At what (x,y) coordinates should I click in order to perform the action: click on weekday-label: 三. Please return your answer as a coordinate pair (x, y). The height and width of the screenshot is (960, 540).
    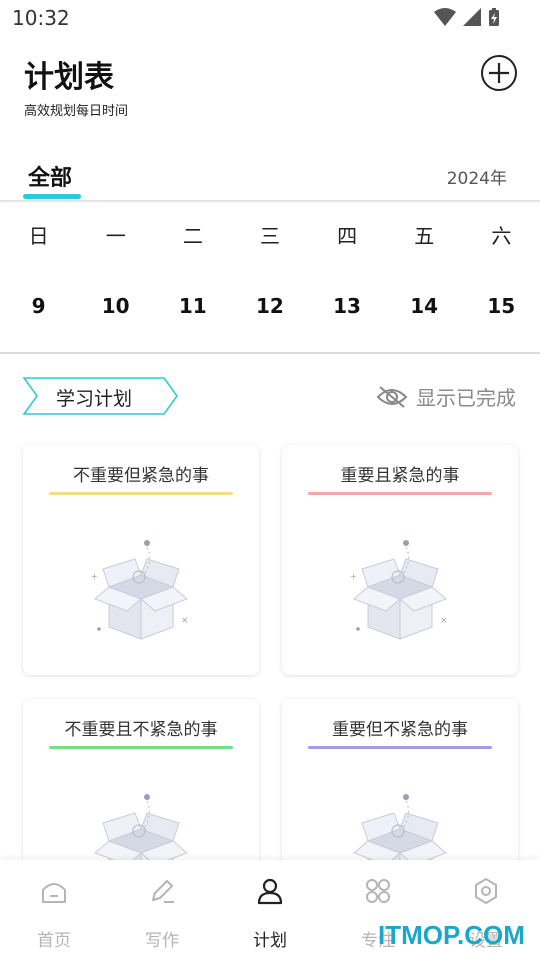
    Looking at the image, I should click on (269, 236).